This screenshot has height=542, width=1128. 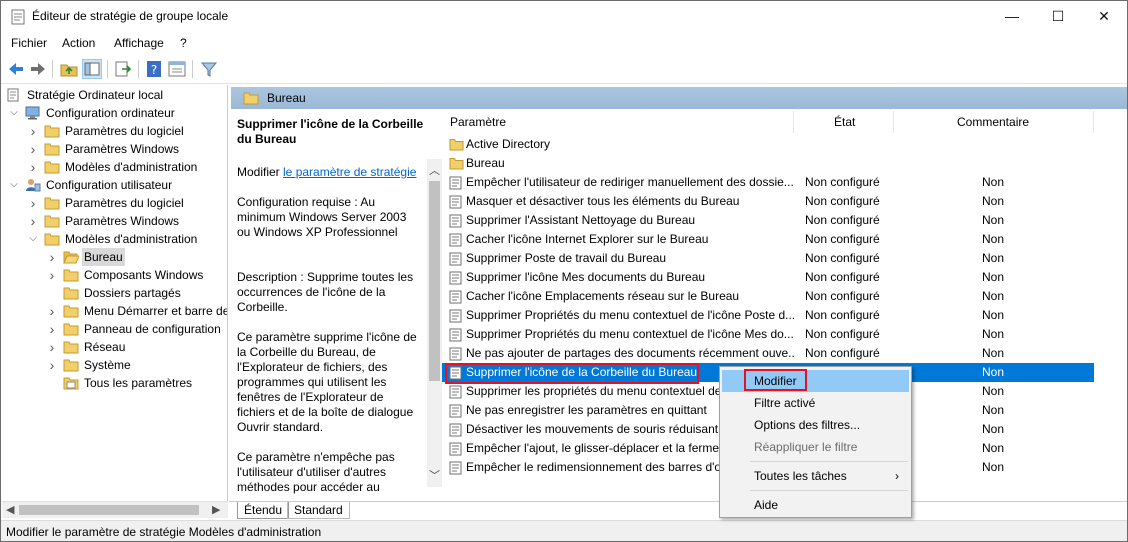 I want to click on tree-horizontal-scrollbar: ◀ ▶, so click(x=115, y=509).